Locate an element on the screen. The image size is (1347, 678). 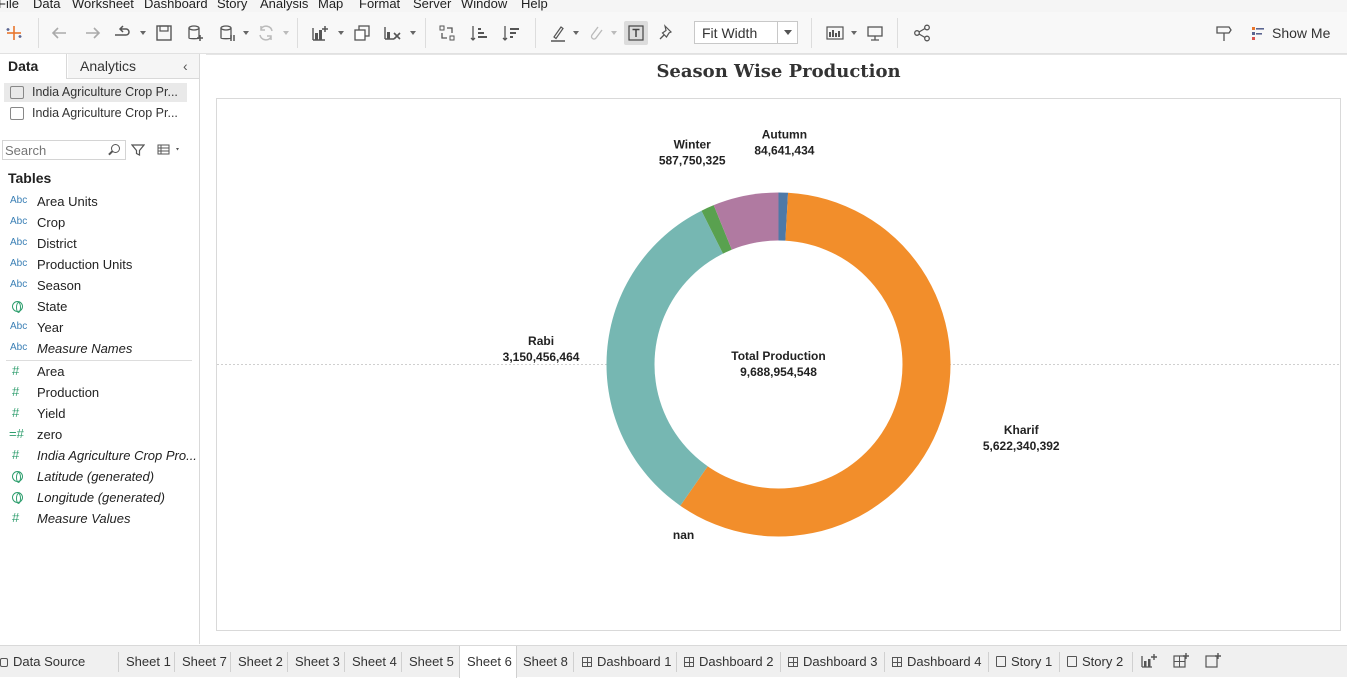
view-options-icon is located at coordinates (169, 150).